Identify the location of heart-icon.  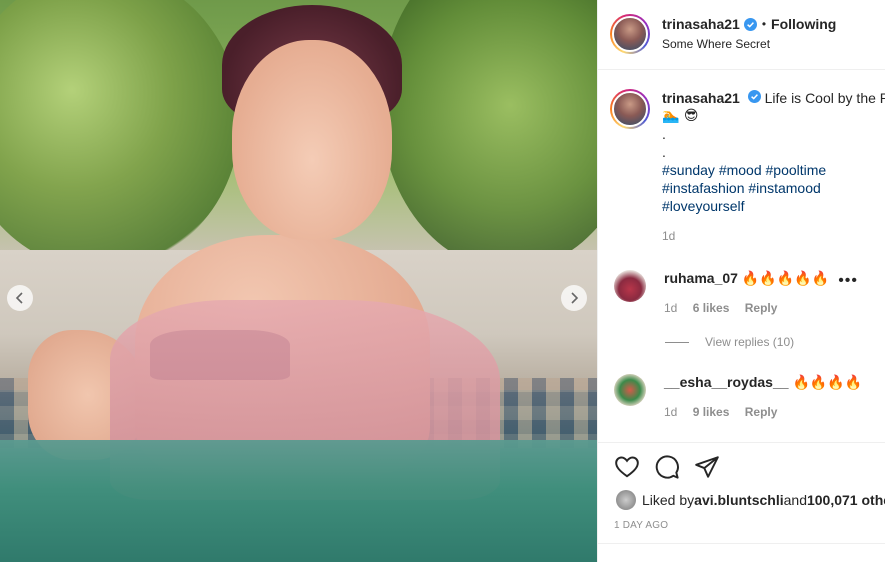
(627, 467).